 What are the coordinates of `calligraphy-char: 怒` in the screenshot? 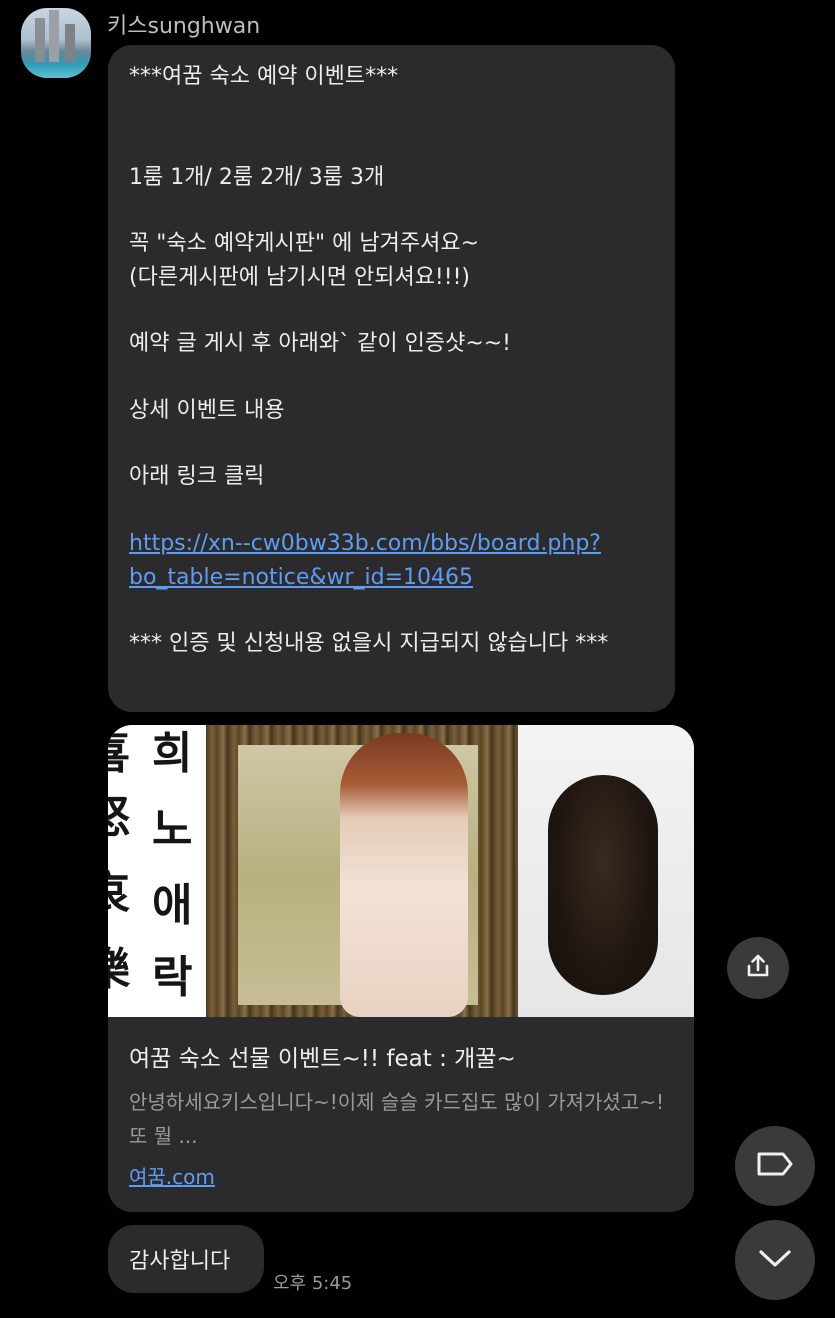 It's located at (119, 818).